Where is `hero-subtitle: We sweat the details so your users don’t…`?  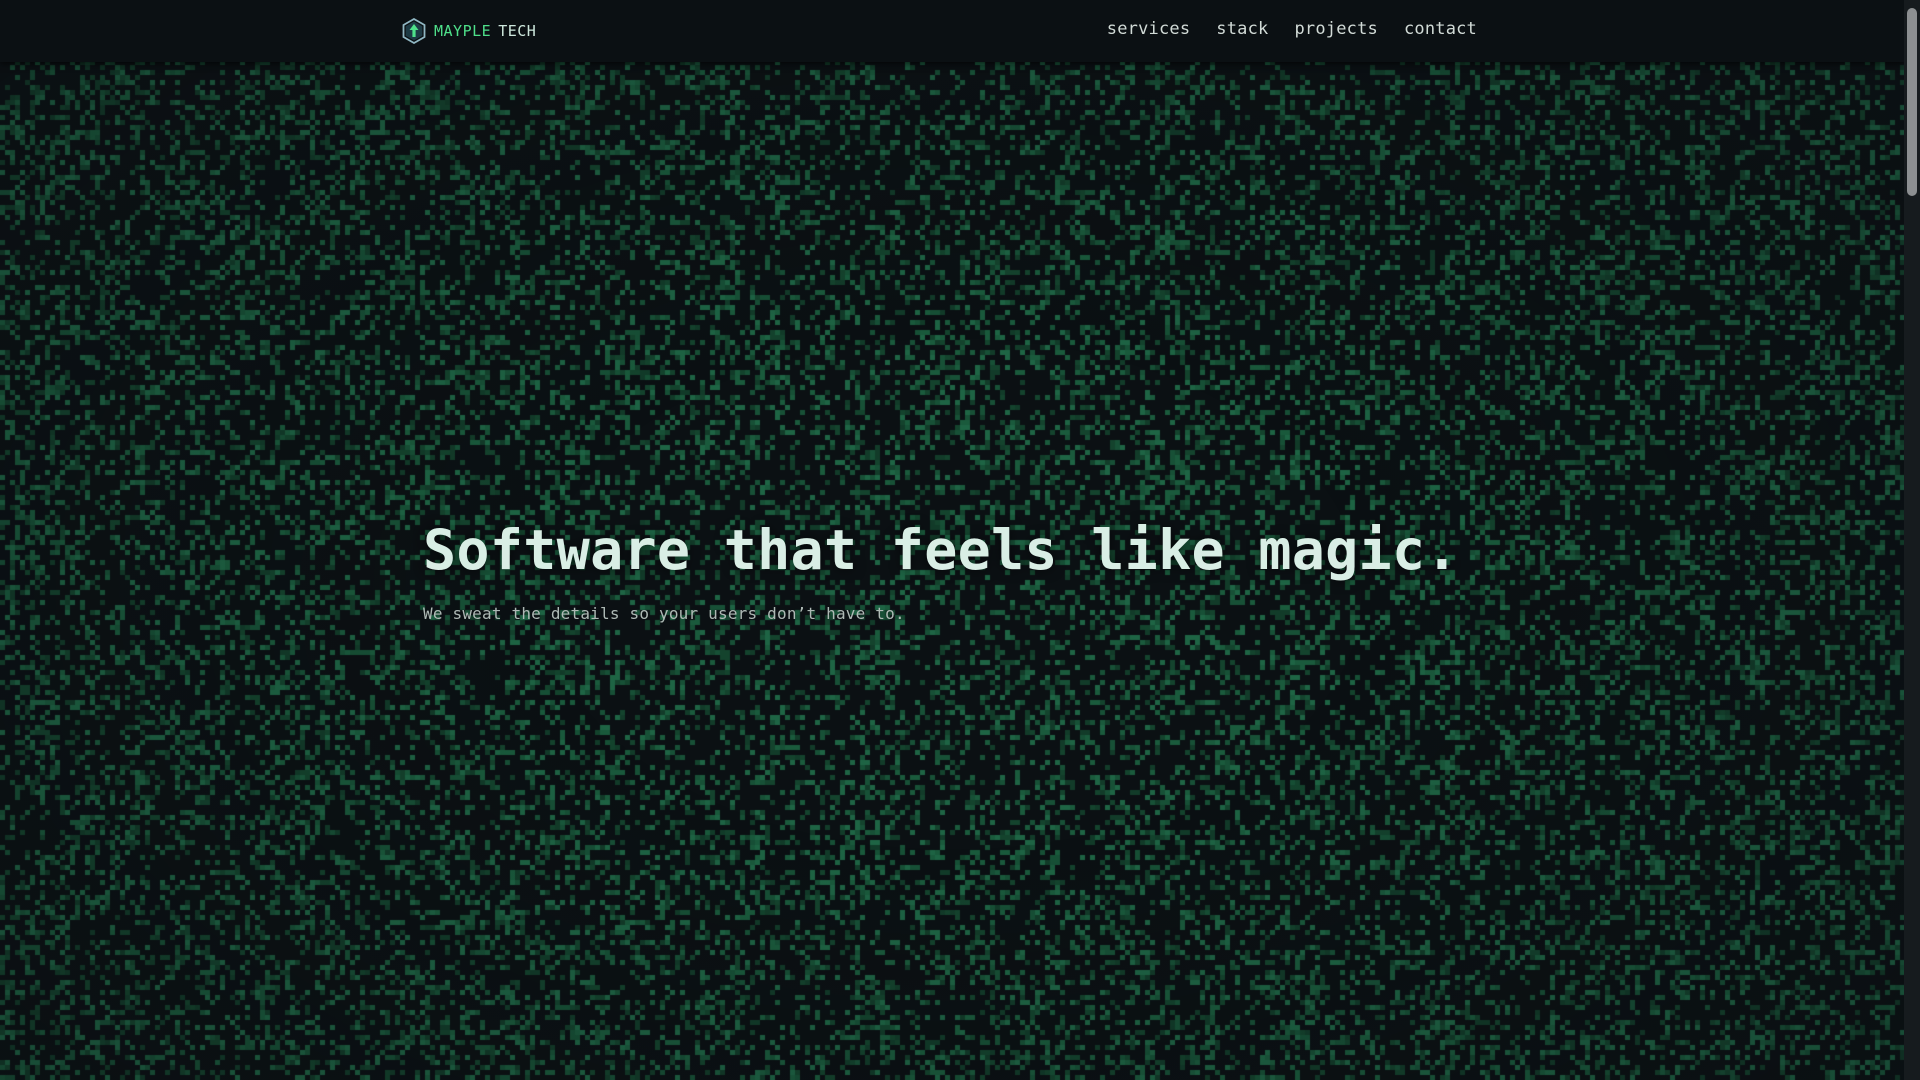 hero-subtitle: We sweat the details so your users don’t… is located at coordinates (664, 613).